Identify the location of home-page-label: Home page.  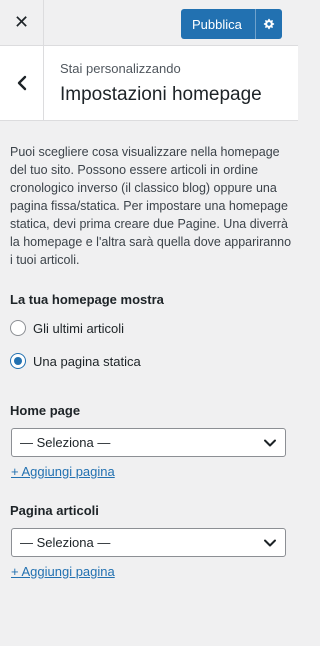
(45, 410).